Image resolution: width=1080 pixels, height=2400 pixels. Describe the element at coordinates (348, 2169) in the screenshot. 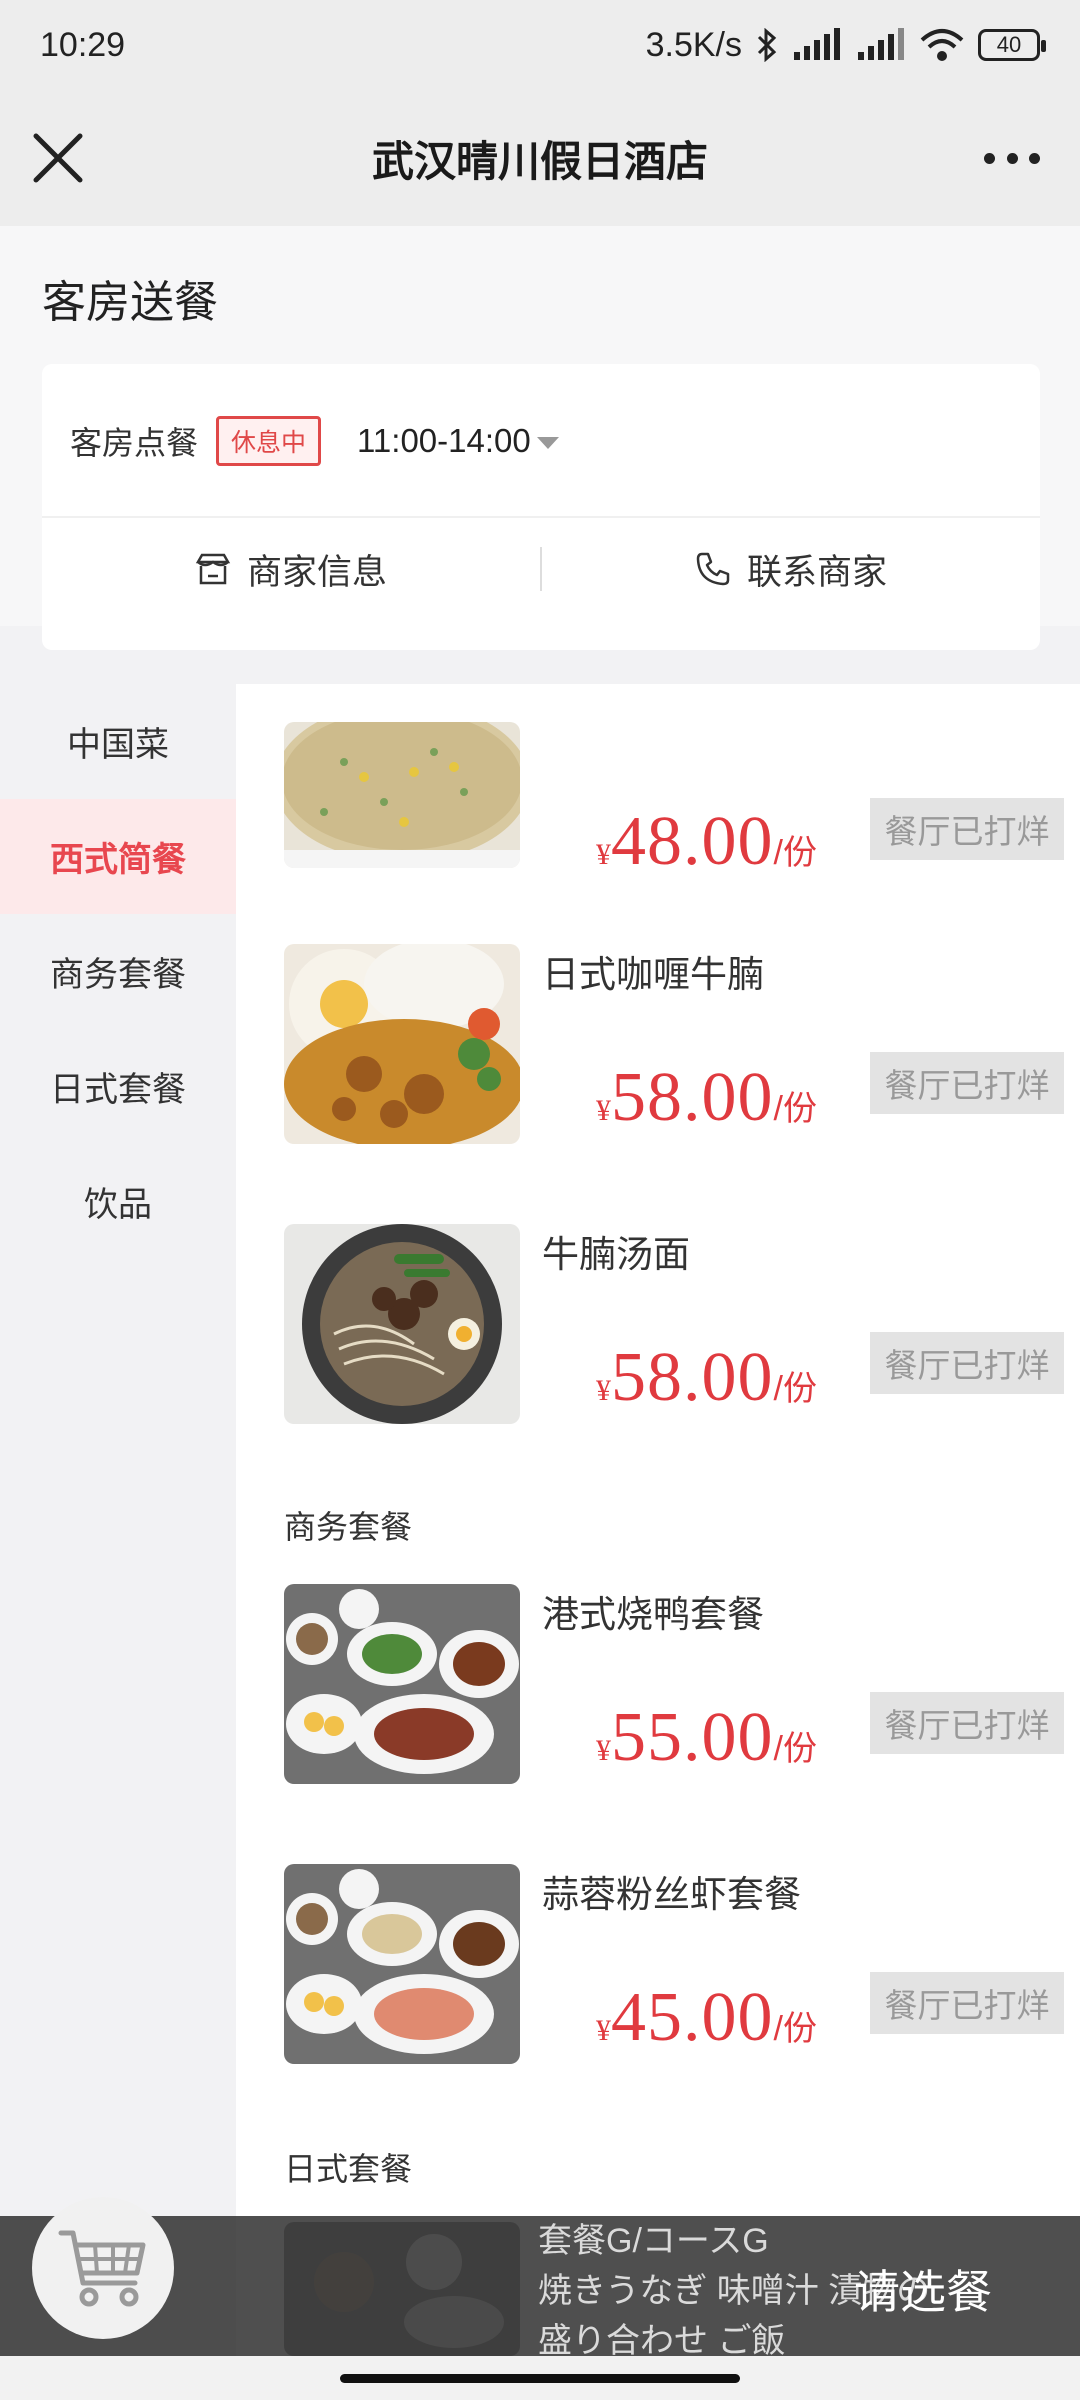

I see `group-label-japanese: 日式套餐` at that location.